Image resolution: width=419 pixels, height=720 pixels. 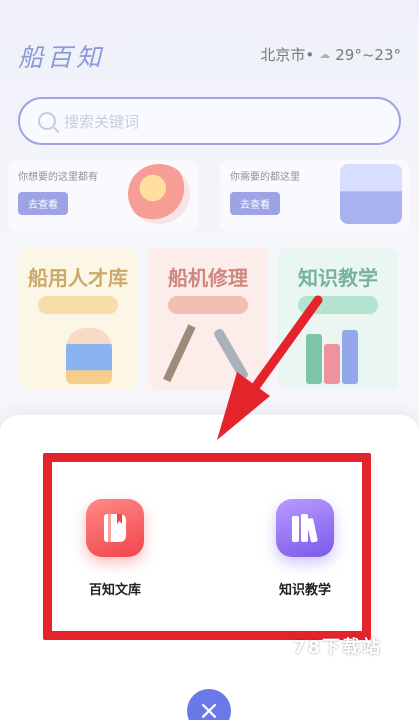 What do you see at coordinates (338, 647) in the screenshot?
I see `watermark: 78下载站` at bounding box center [338, 647].